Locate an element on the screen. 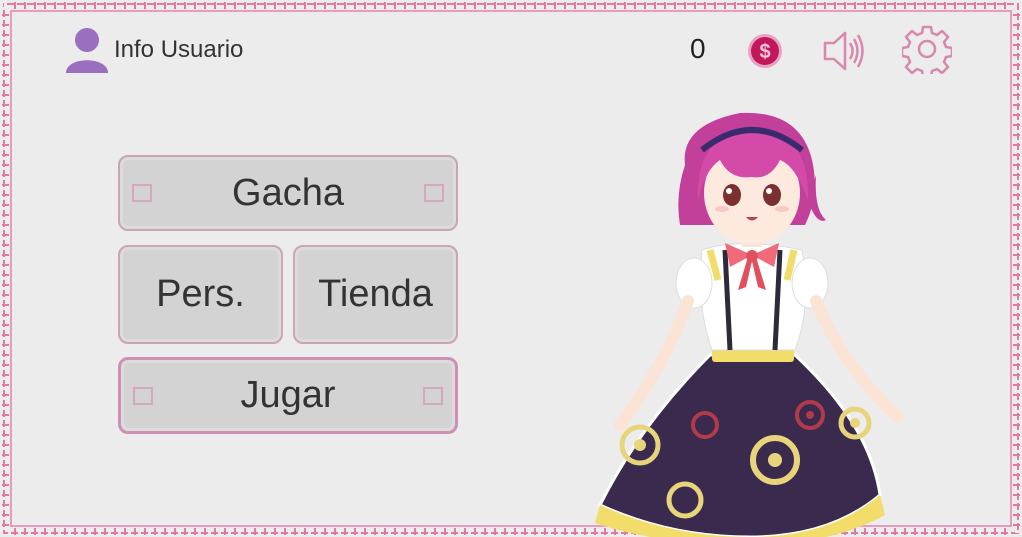  shop-label: Tienda is located at coordinates (375, 294).